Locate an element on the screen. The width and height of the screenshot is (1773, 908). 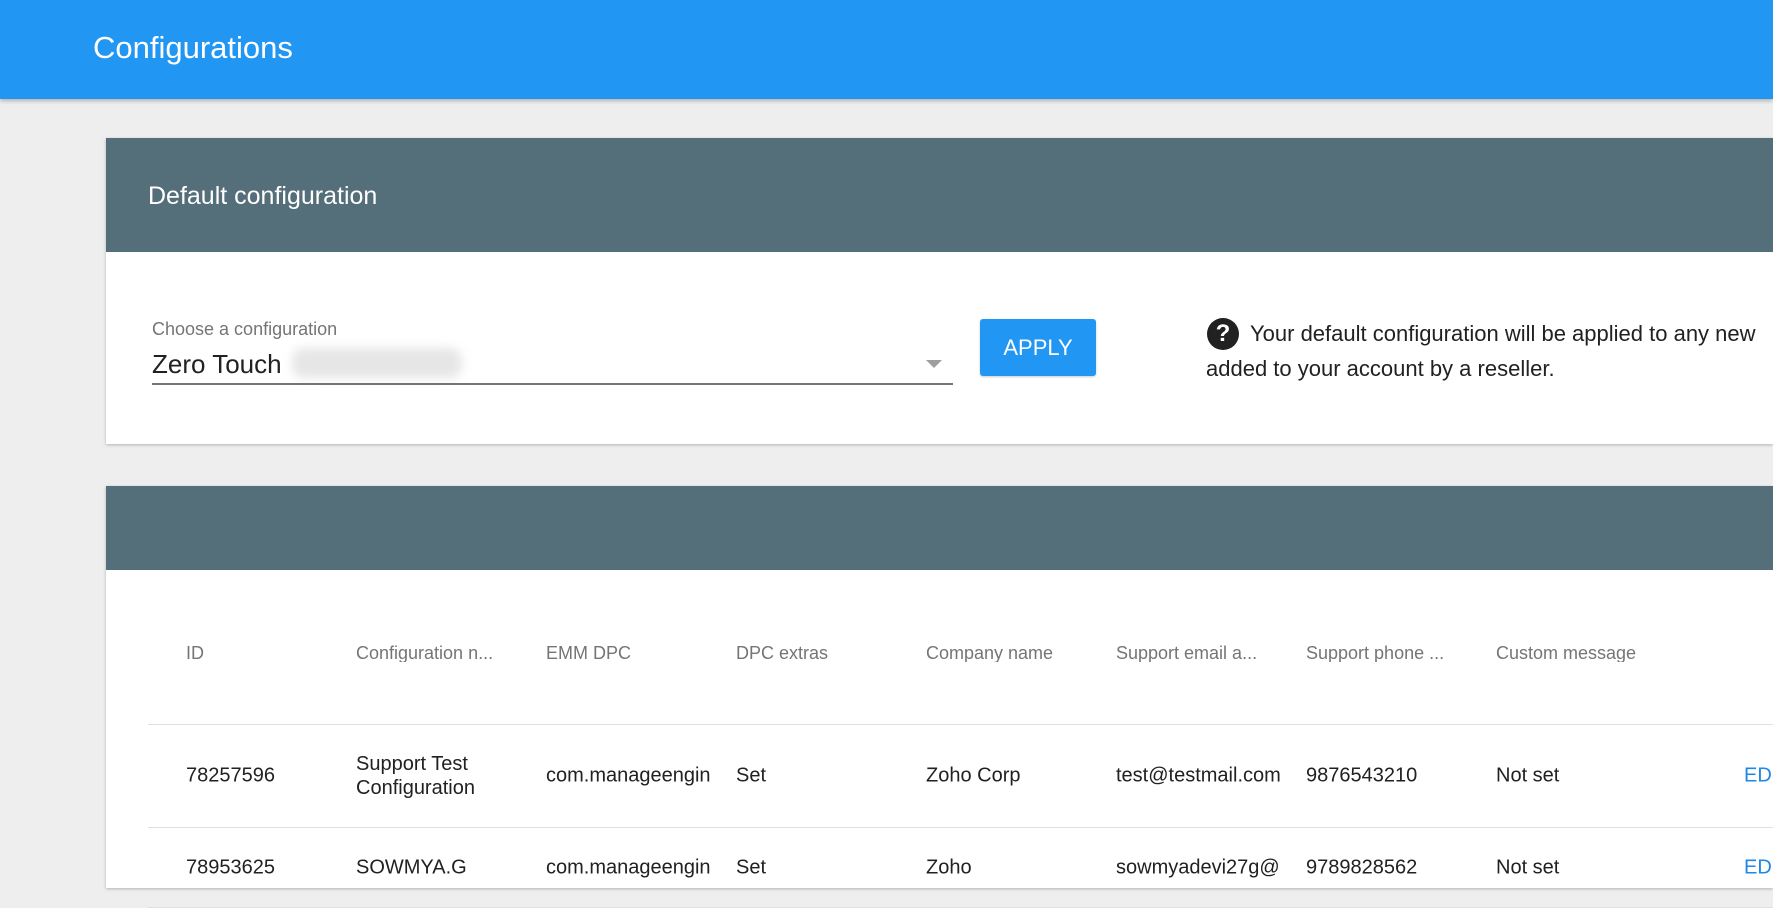
cell-support-phone: 9876543210 is located at coordinates (1362, 775).